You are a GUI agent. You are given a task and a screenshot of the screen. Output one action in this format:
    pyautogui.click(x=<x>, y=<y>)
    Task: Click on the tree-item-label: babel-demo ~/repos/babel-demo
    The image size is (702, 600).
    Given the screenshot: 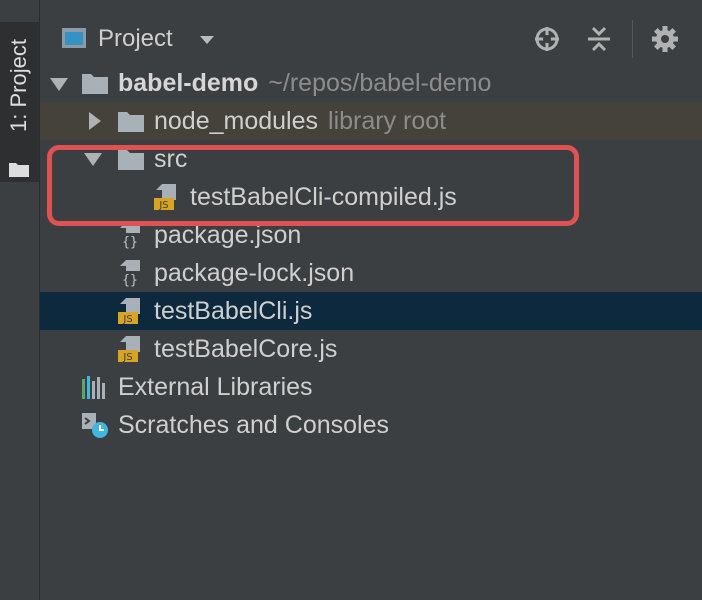 What is the action you would take?
    pyautogui.click(x=305, y=83)
    